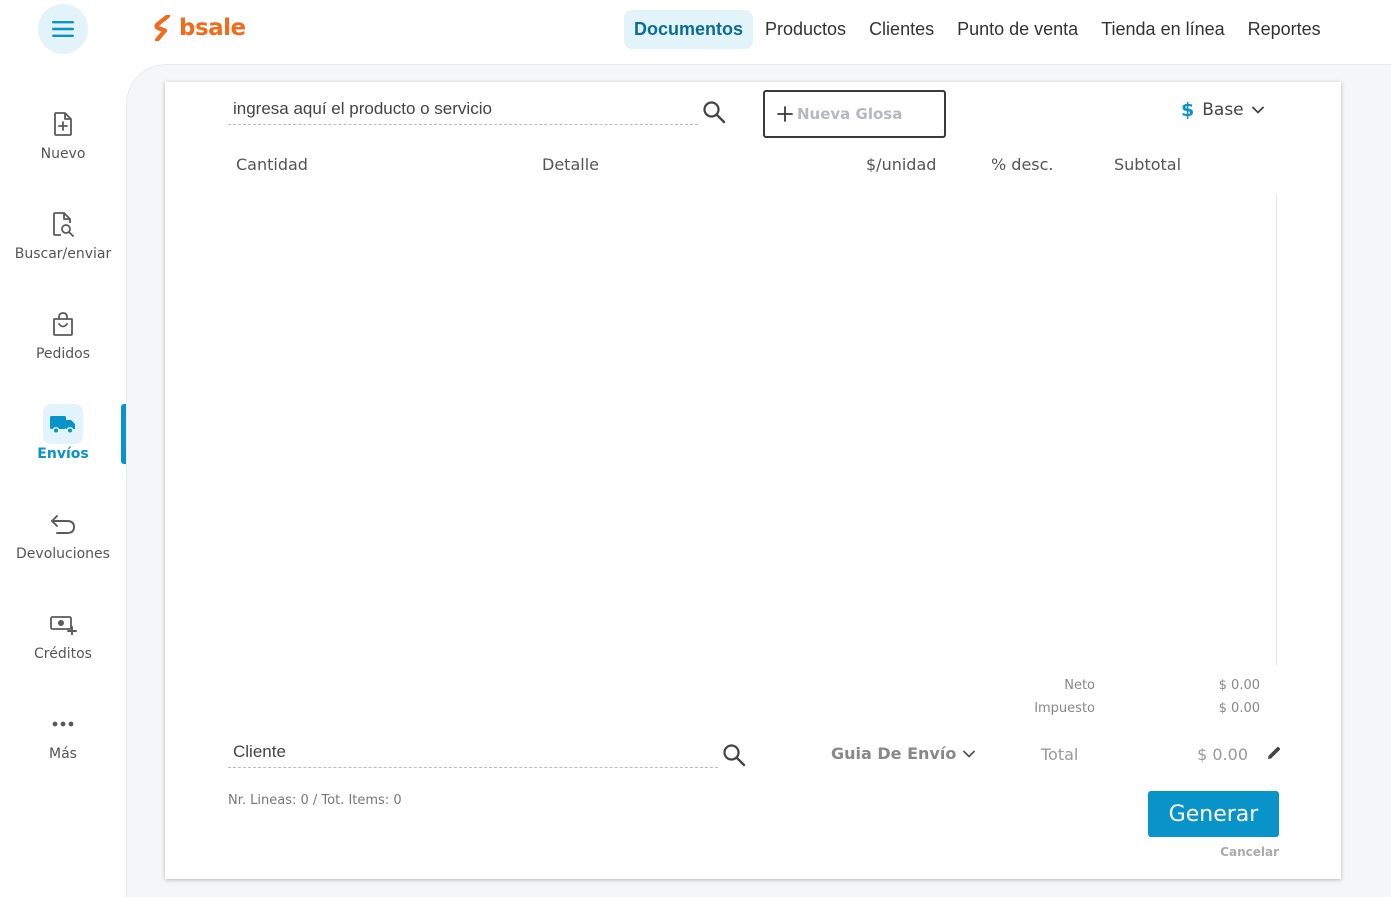 This screenshot has height=897, width=1391. Describe the element at coordinates (1239, 708) in the screenshot. I see `impuesto-value: $ 0.00` at that location.